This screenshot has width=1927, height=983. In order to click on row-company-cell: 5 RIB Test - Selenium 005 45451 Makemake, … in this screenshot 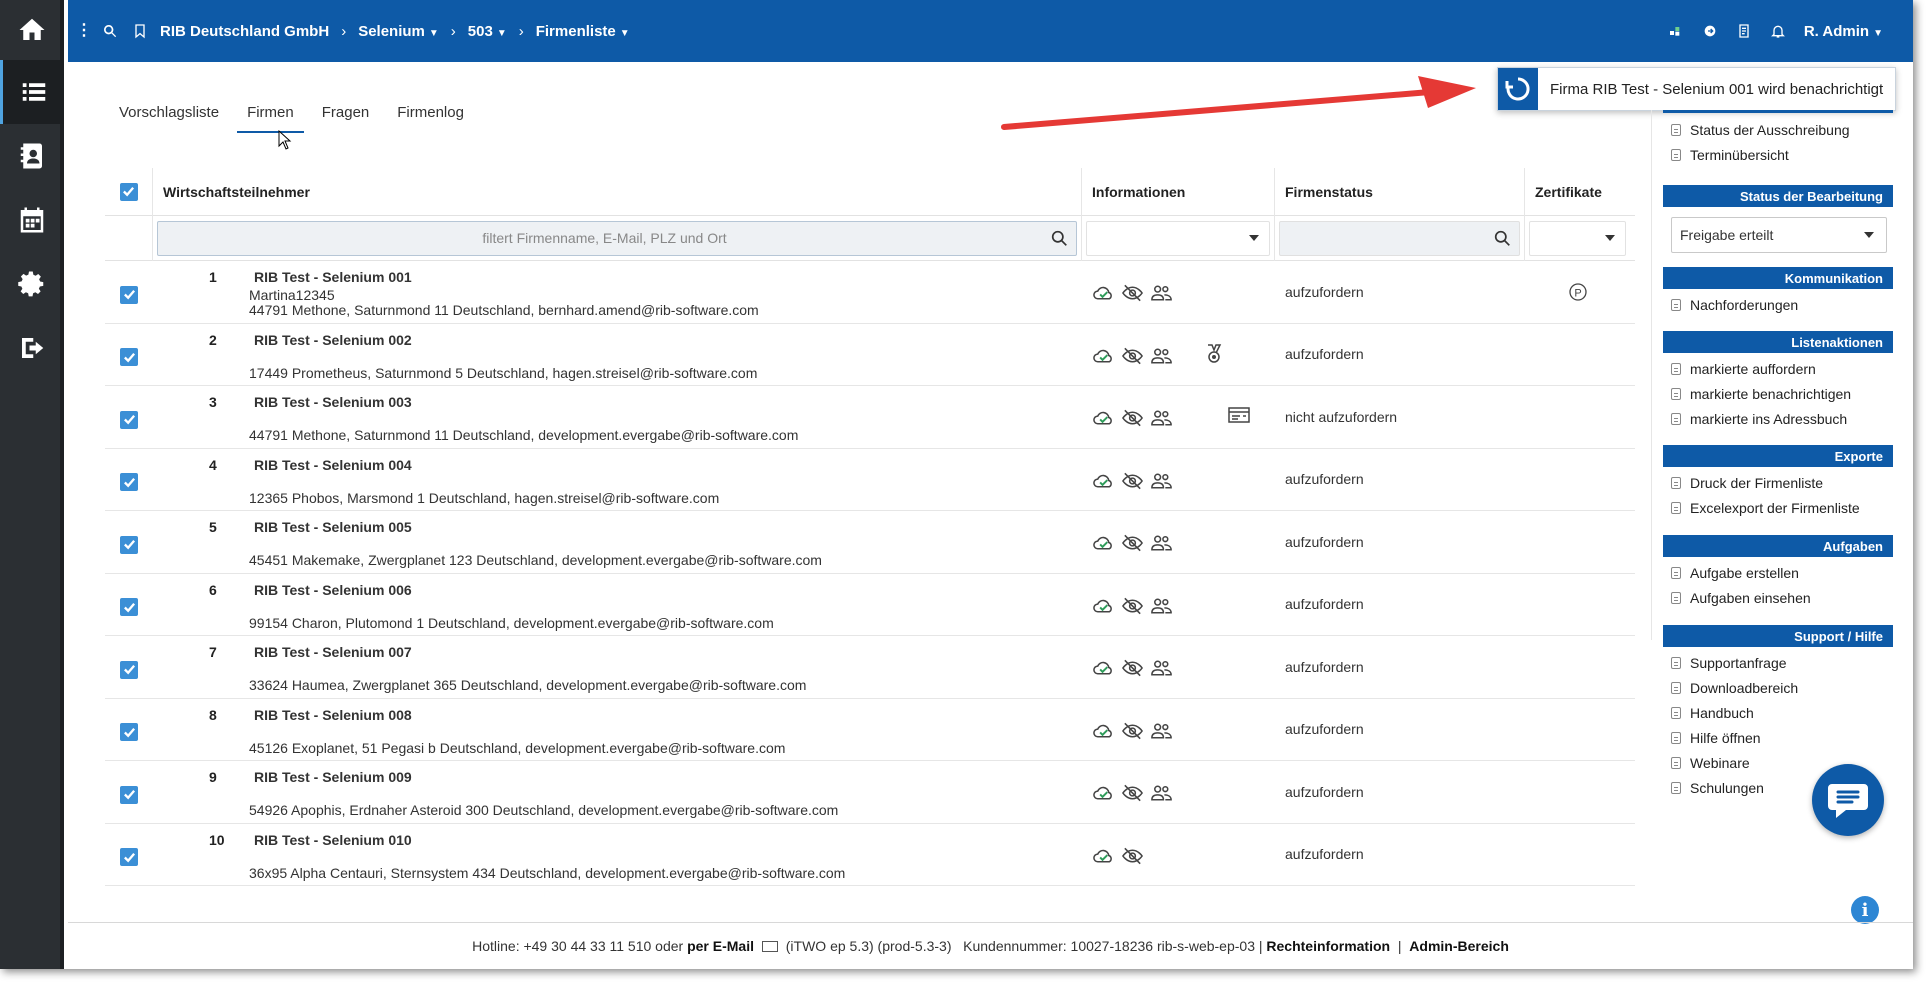, I will do `click(617, 542)`.